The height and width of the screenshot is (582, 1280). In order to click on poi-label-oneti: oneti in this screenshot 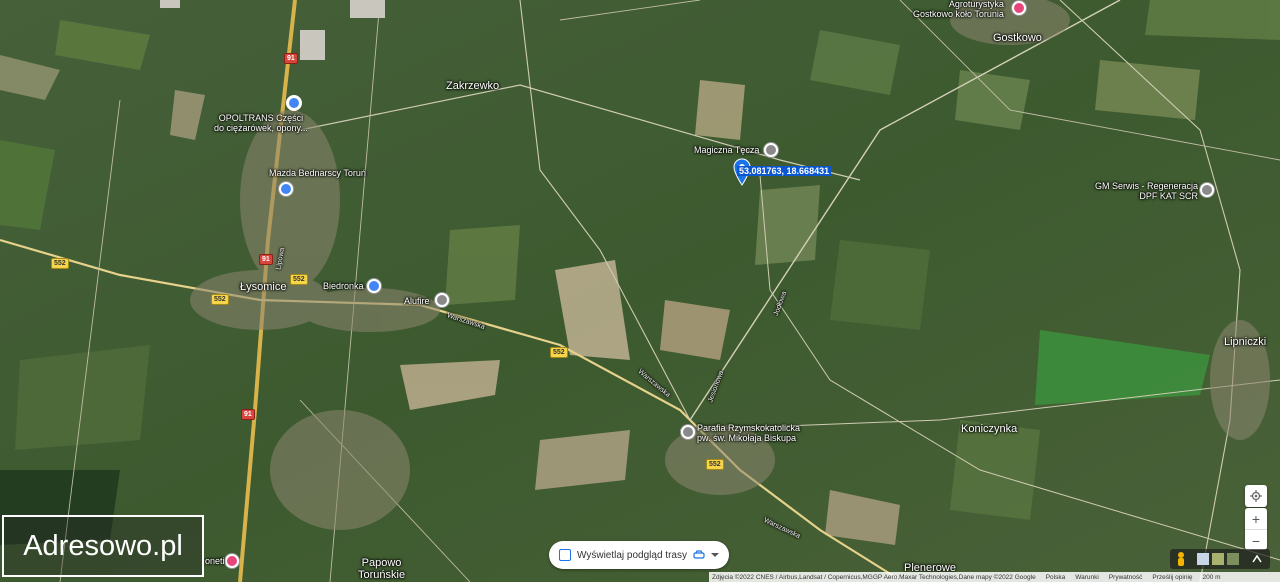, I will do `click(215, 561)`.